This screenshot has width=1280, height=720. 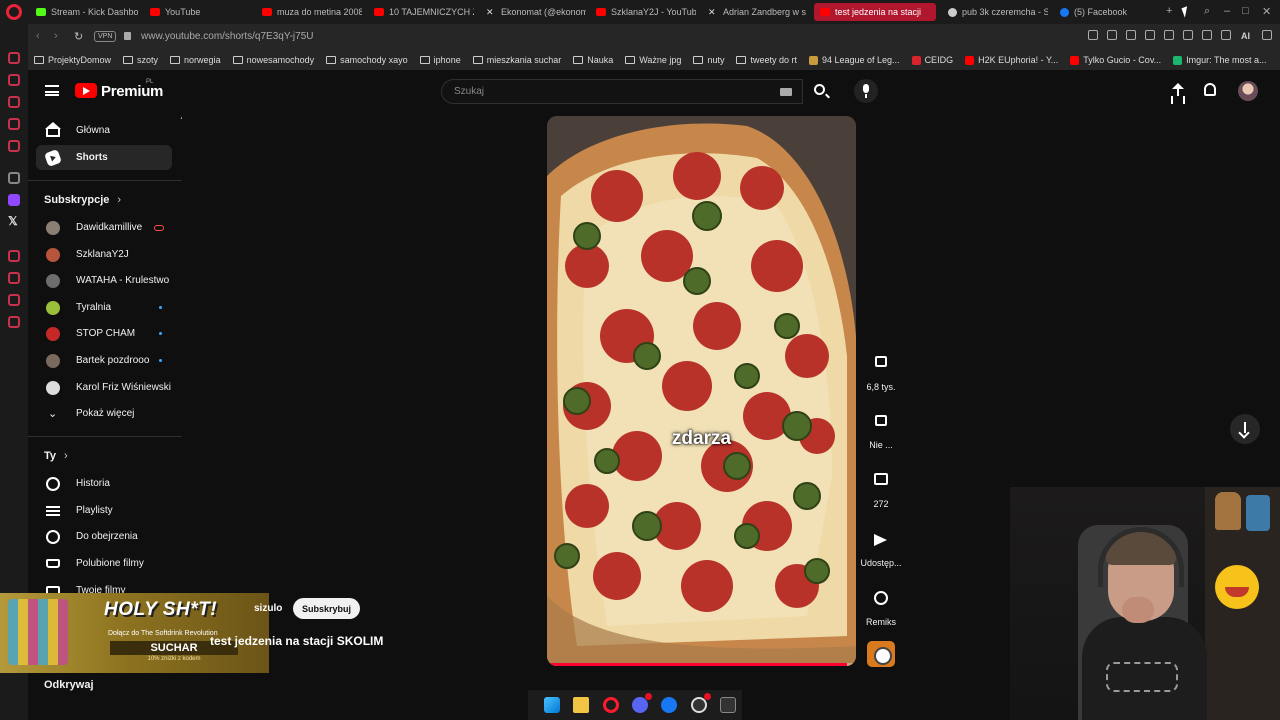 What do you see at coordinates (113, 685) in the screenshot?
I see `explore-heading: Odkrywaj ▼` at bounding box center [113, 685].